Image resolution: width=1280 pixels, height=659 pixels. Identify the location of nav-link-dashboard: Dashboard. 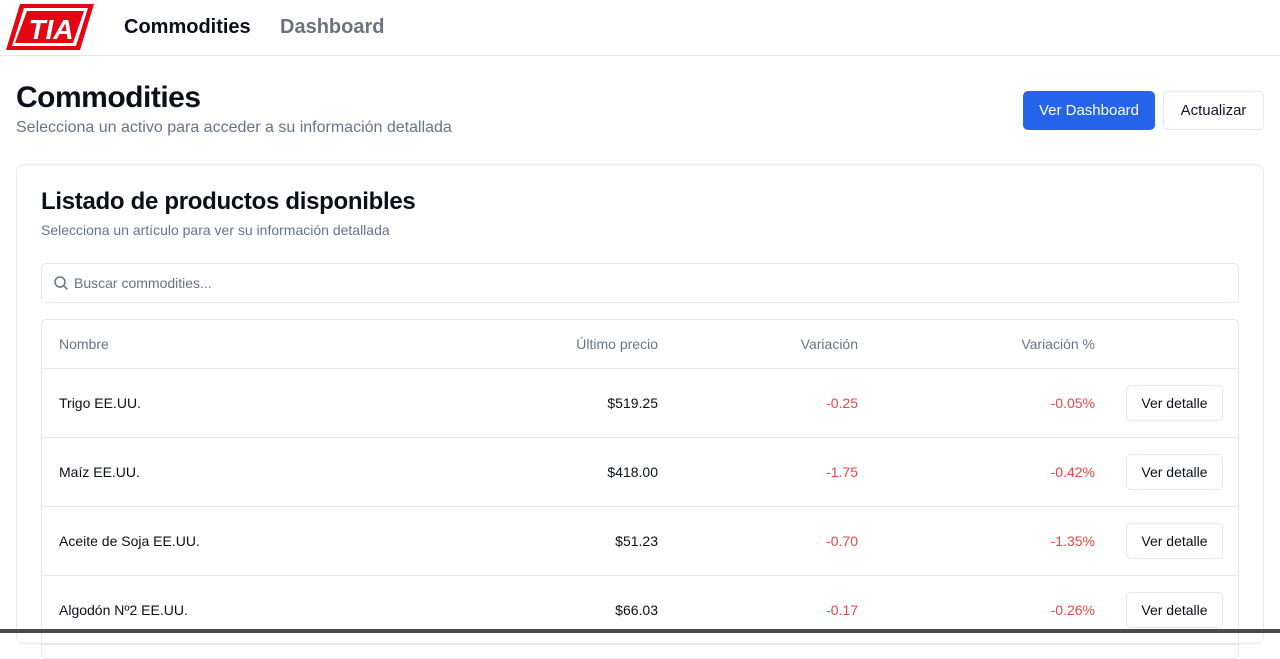
(332, 27).